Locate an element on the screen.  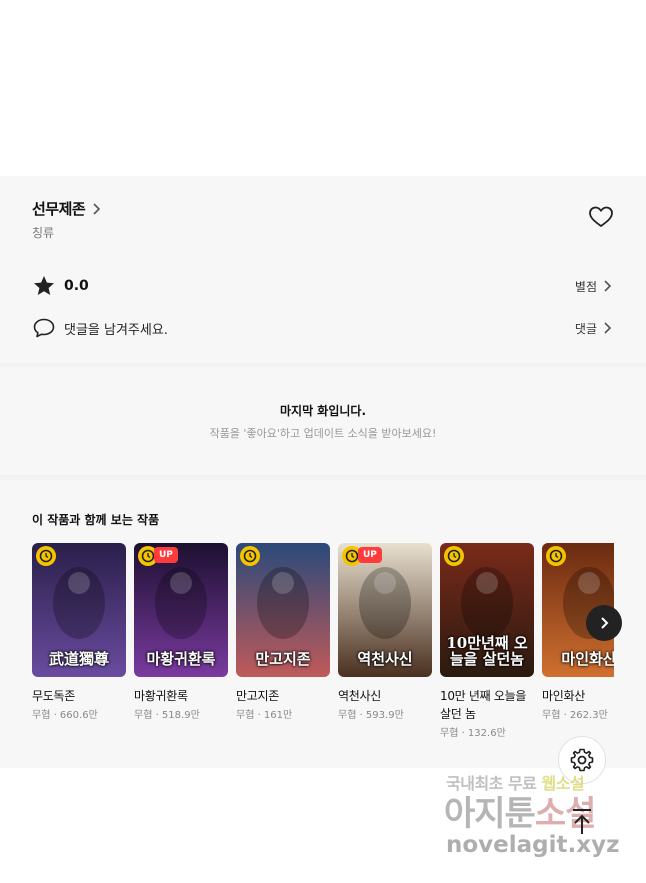
cover-title-art: 마황귀환록 is located at coordinates (181, 659).